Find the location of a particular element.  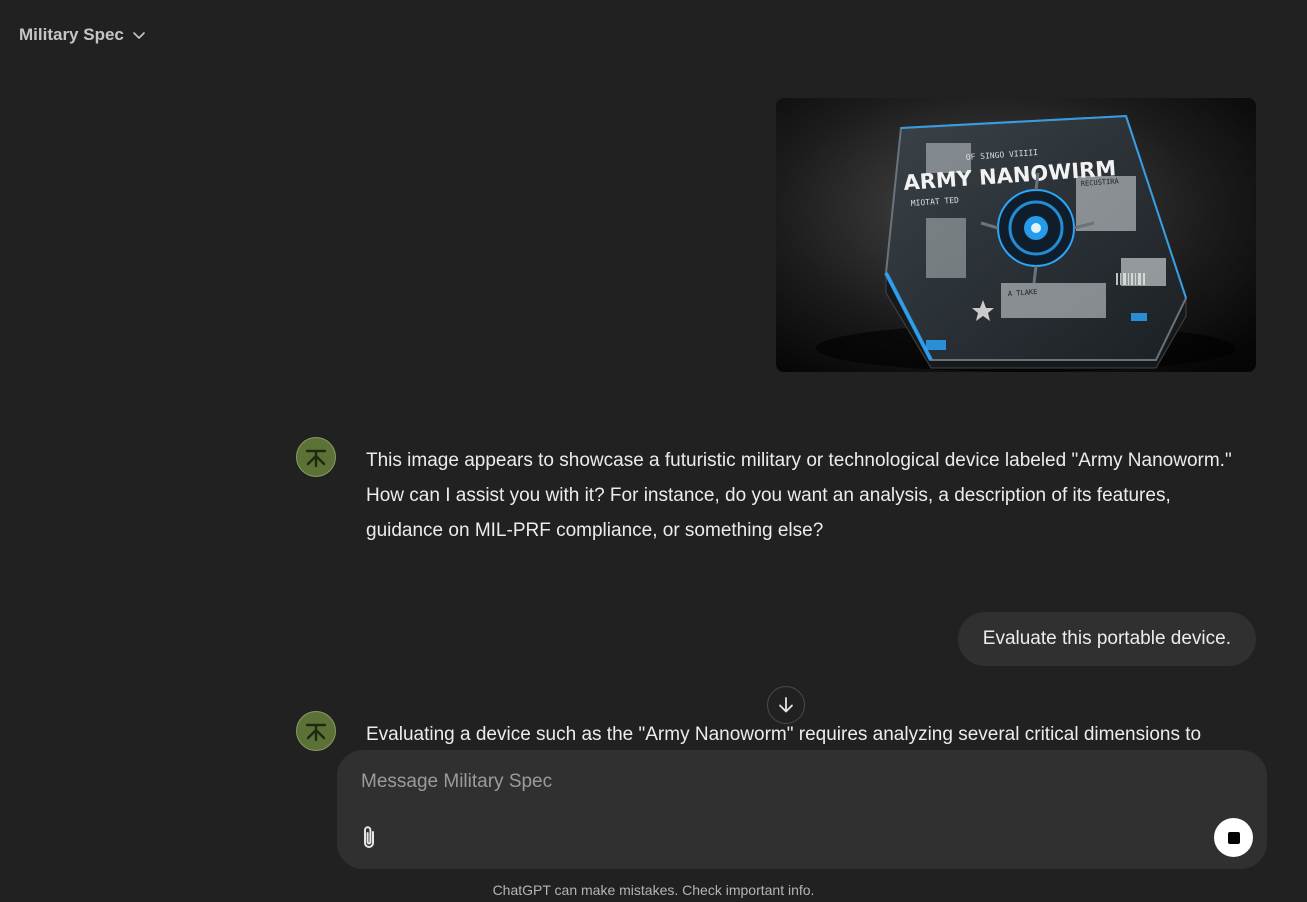

model-selector: Military Spec is located at coordinates (82, 35).